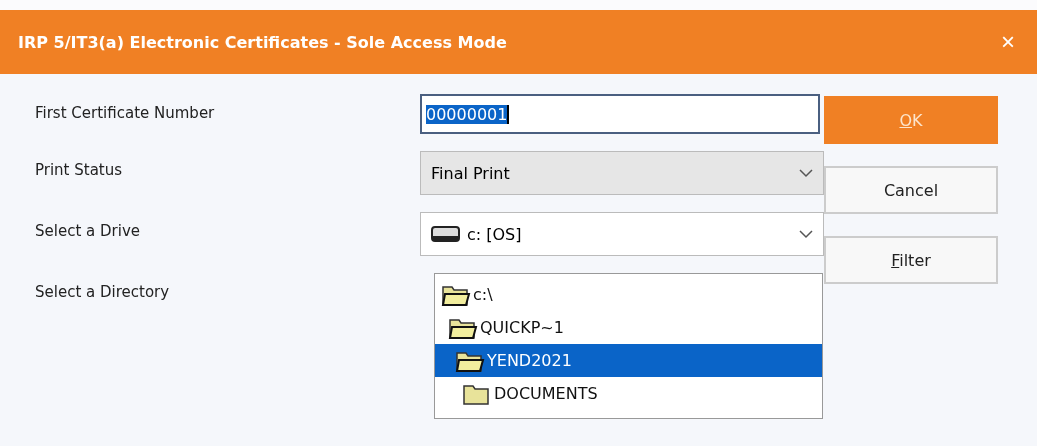  I want to click on field-label: Print Status, so click(79, 169).